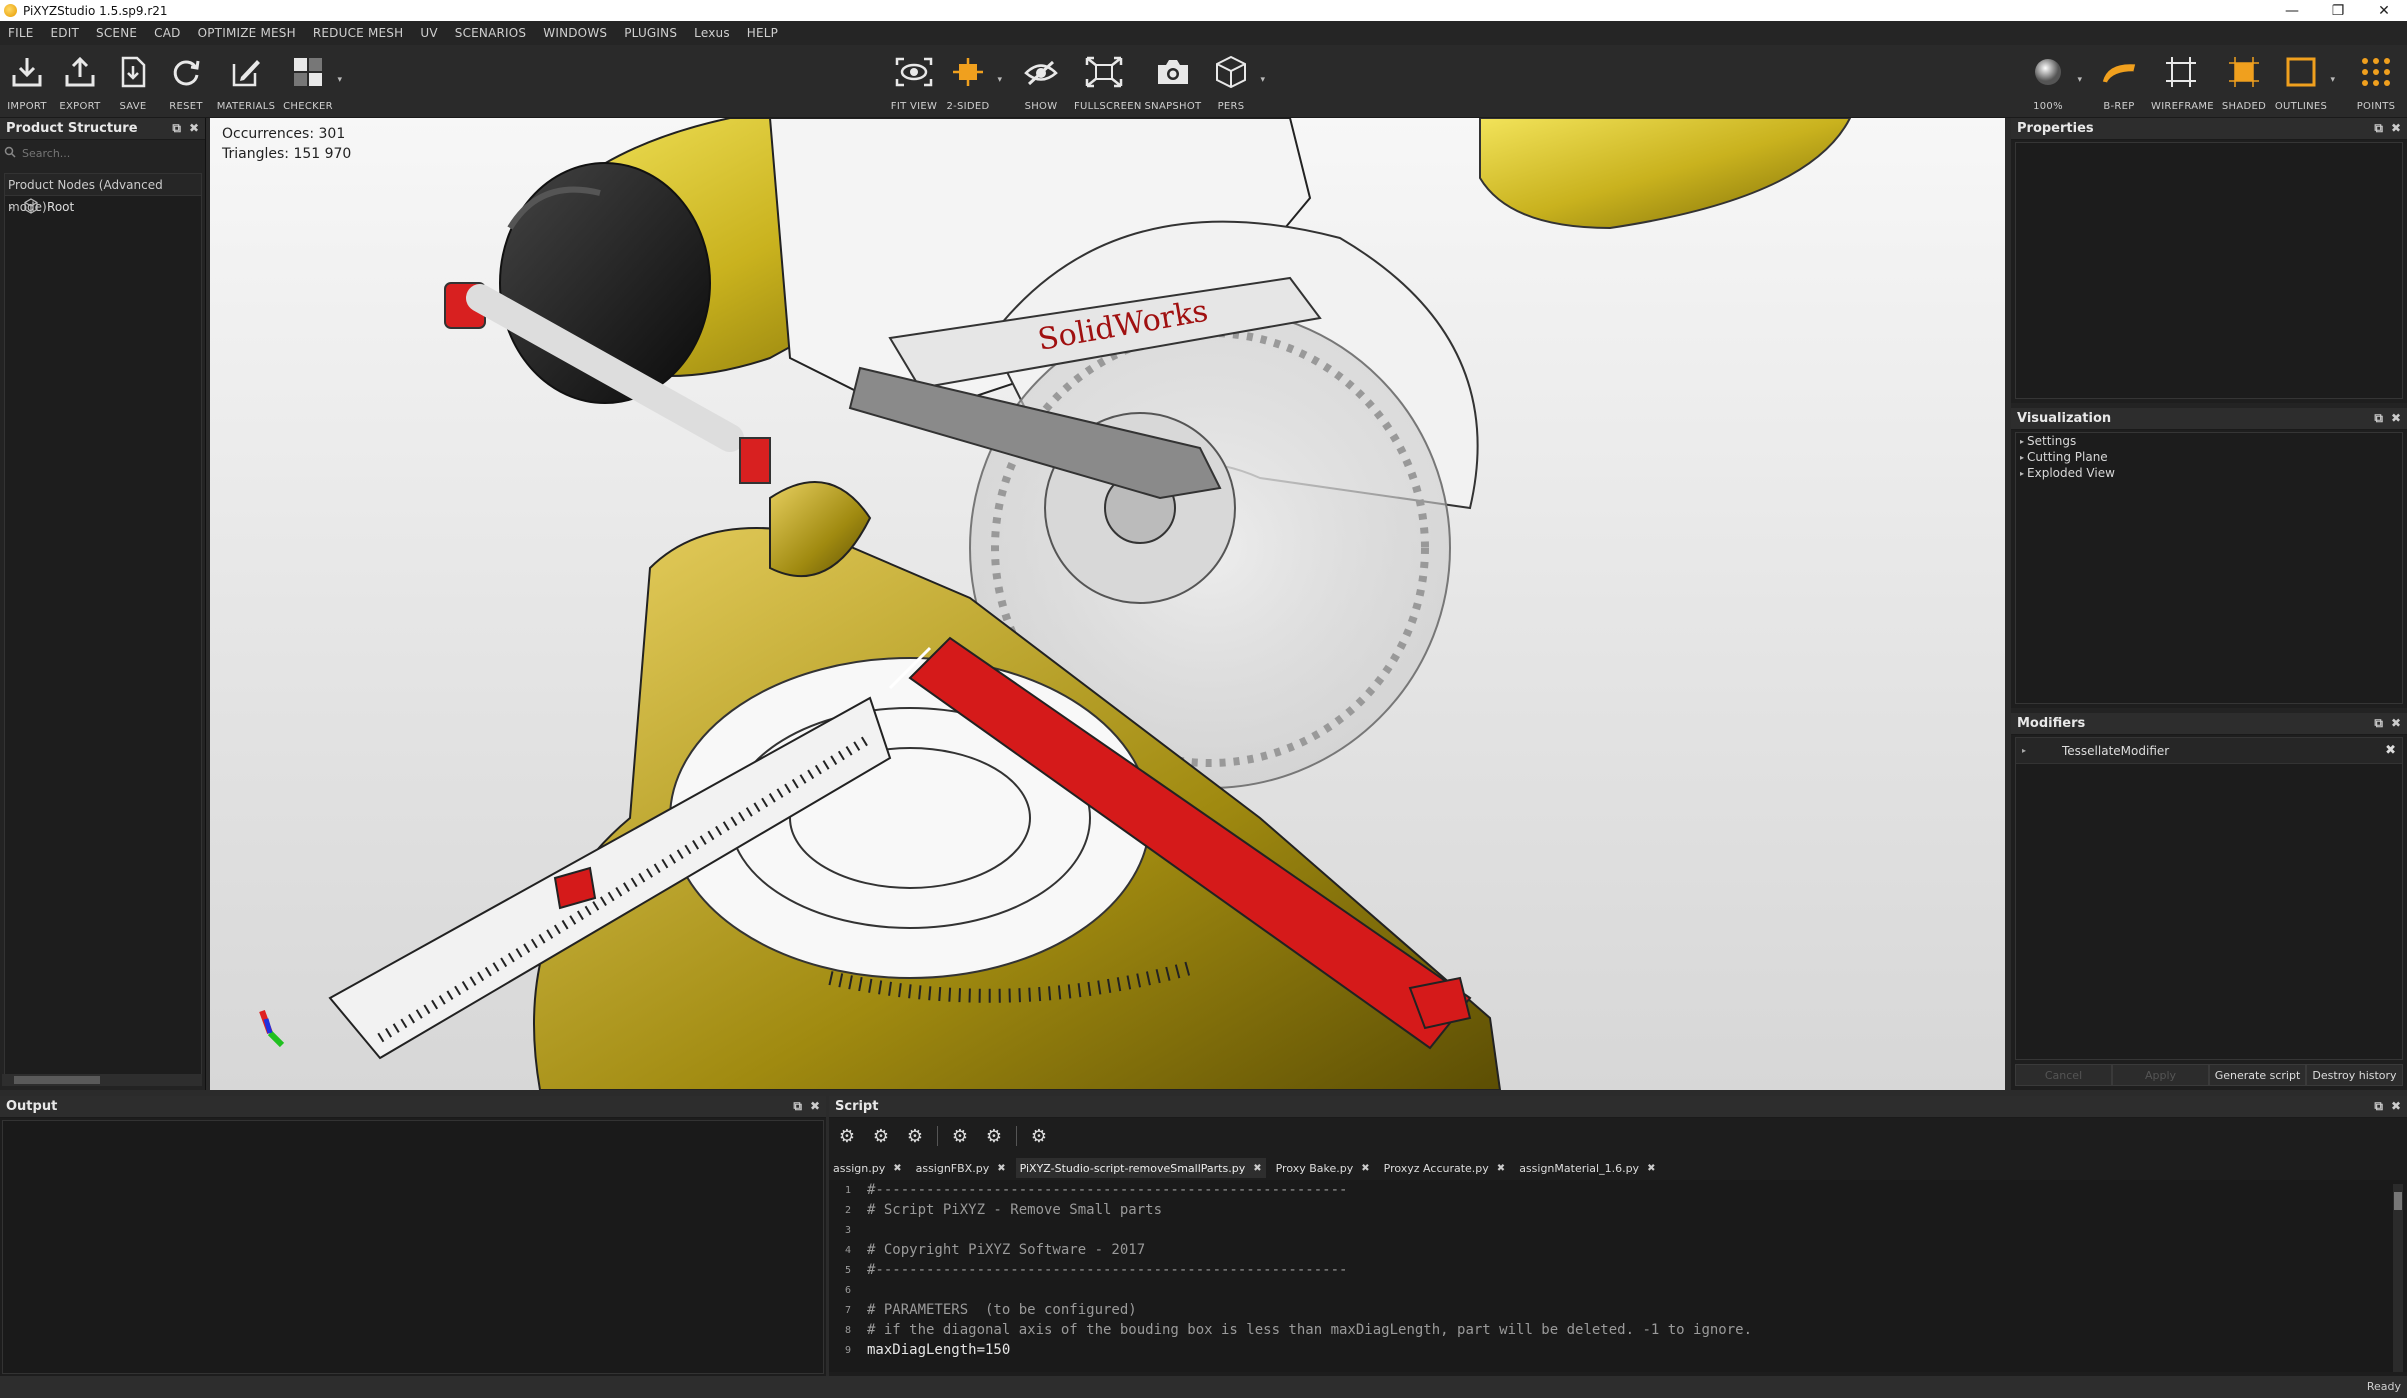 The height and width of the screenshot is (1398, 2407). I want to click on menu-uv: UV, so click(428, 33).